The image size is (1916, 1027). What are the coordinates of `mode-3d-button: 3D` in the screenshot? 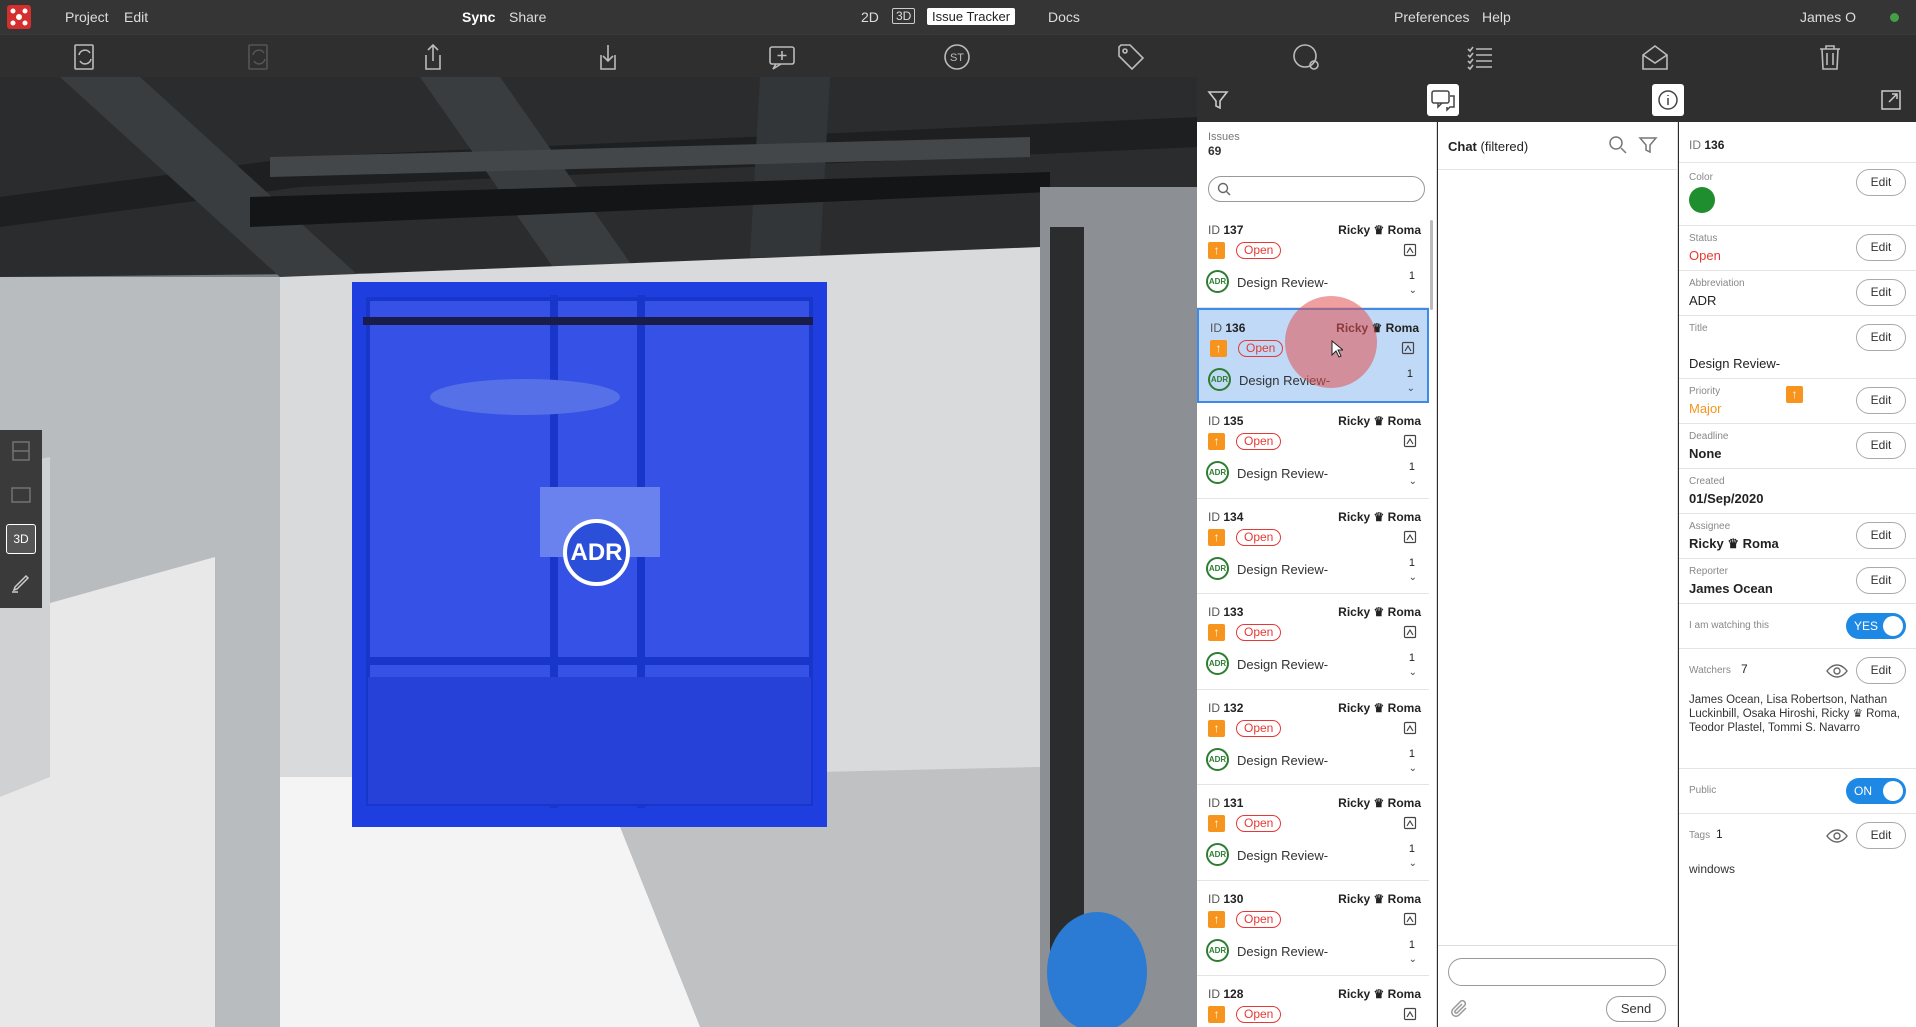 It's located at (21, 539).